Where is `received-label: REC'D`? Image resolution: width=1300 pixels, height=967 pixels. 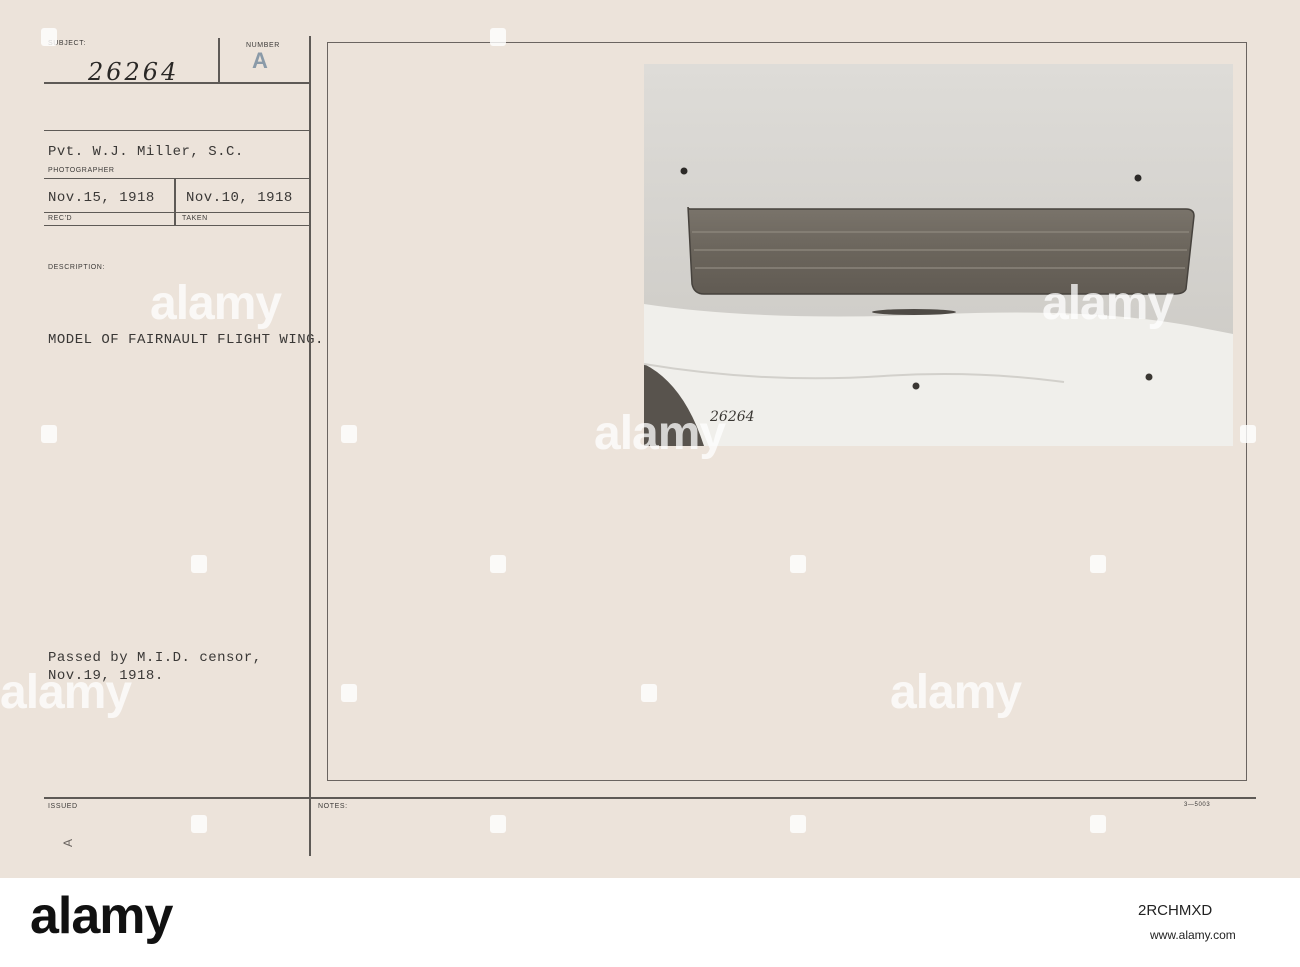
received-label: REC'D is located at coordinates (60, 218).